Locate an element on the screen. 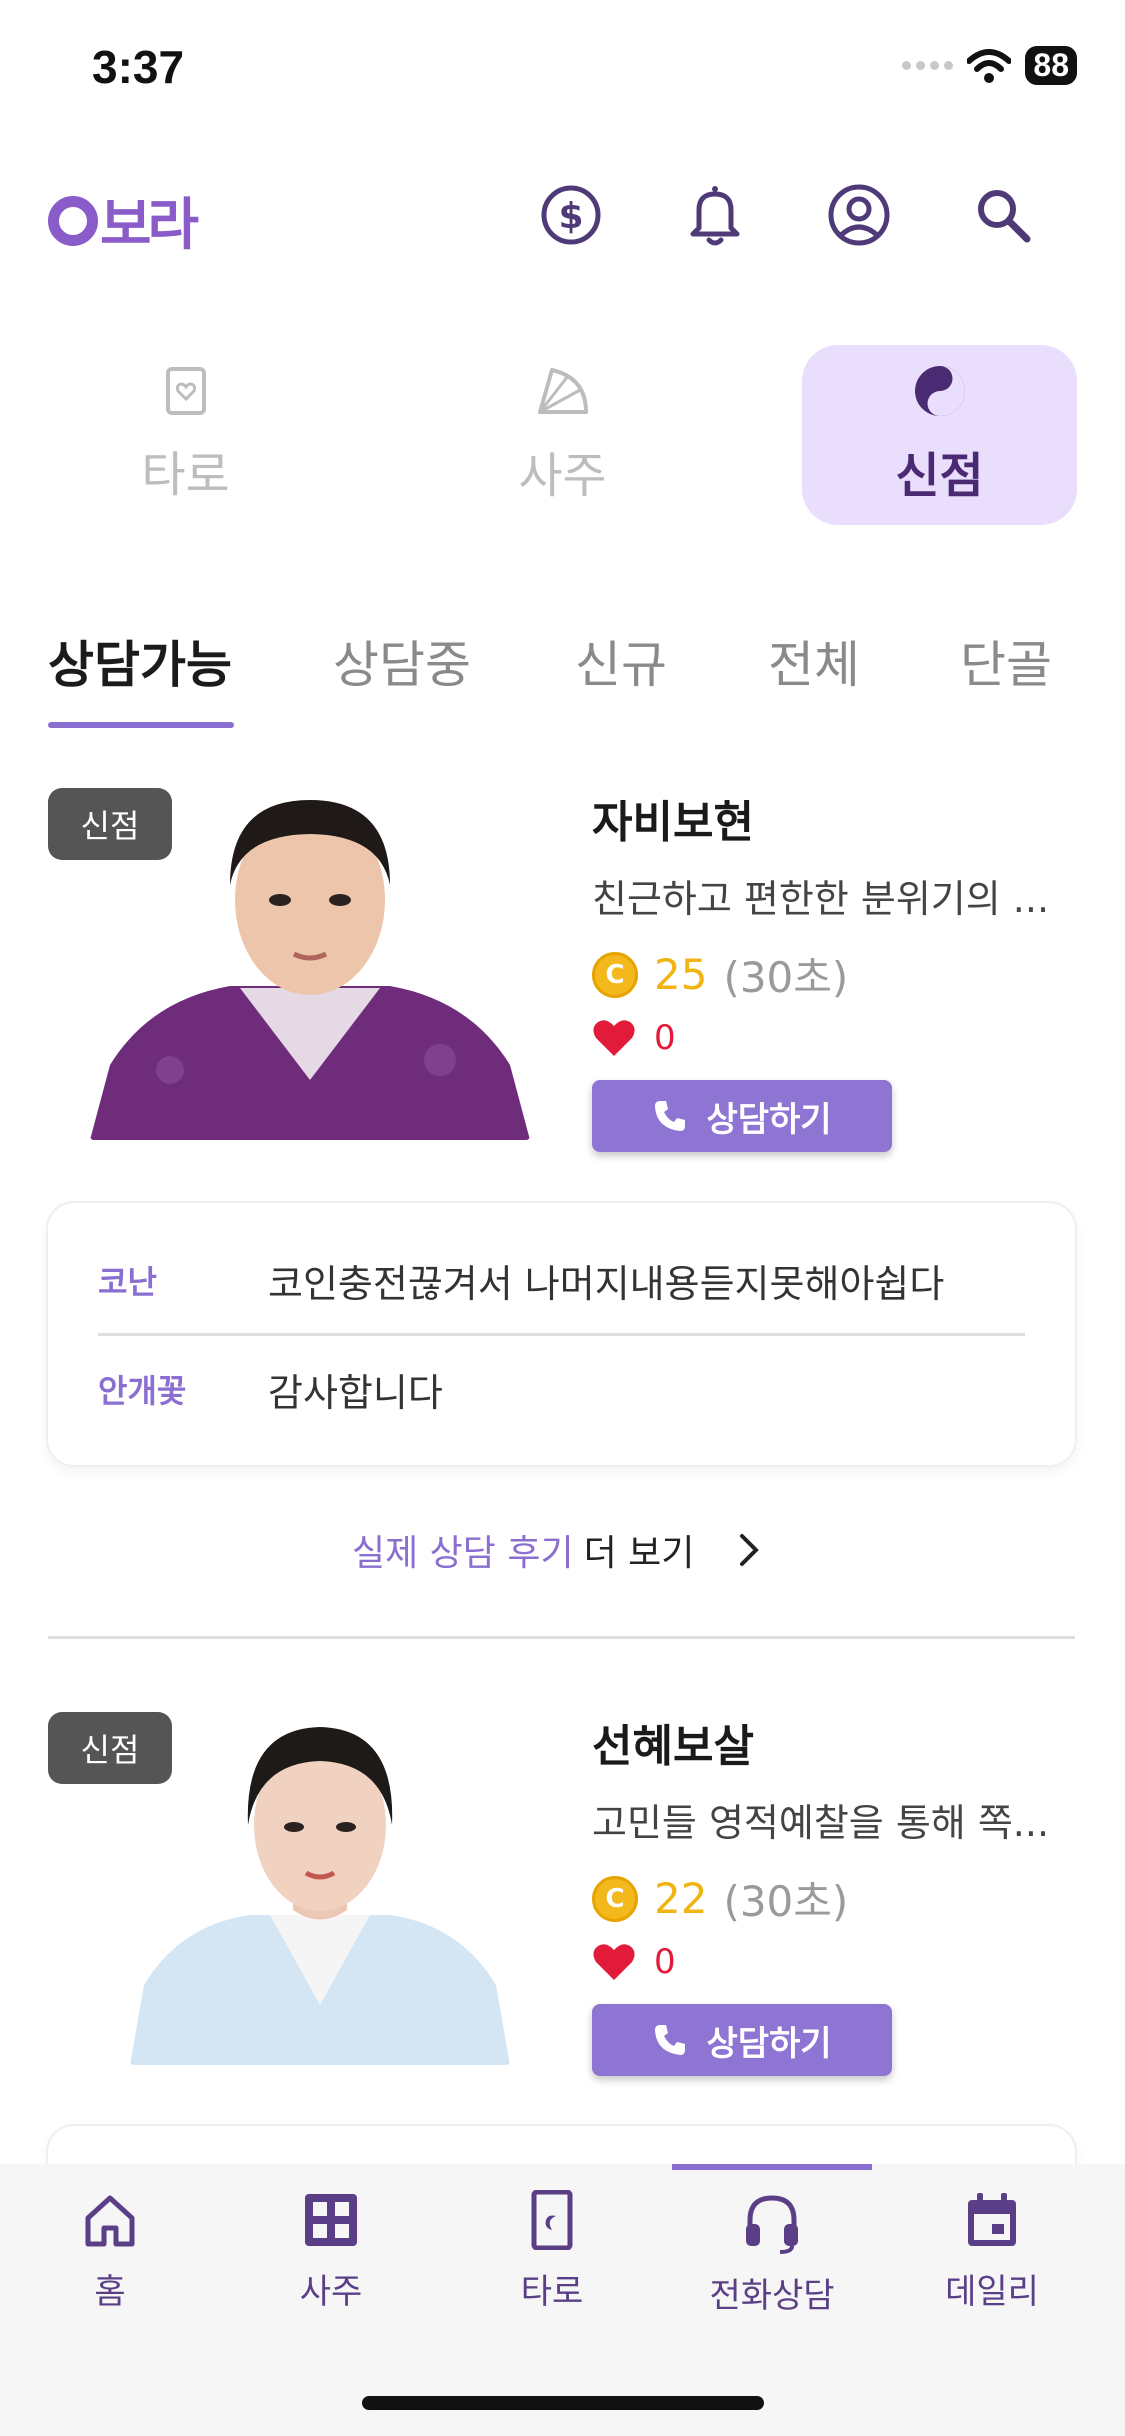  grid-icon is located at coordinates (331, 2220).